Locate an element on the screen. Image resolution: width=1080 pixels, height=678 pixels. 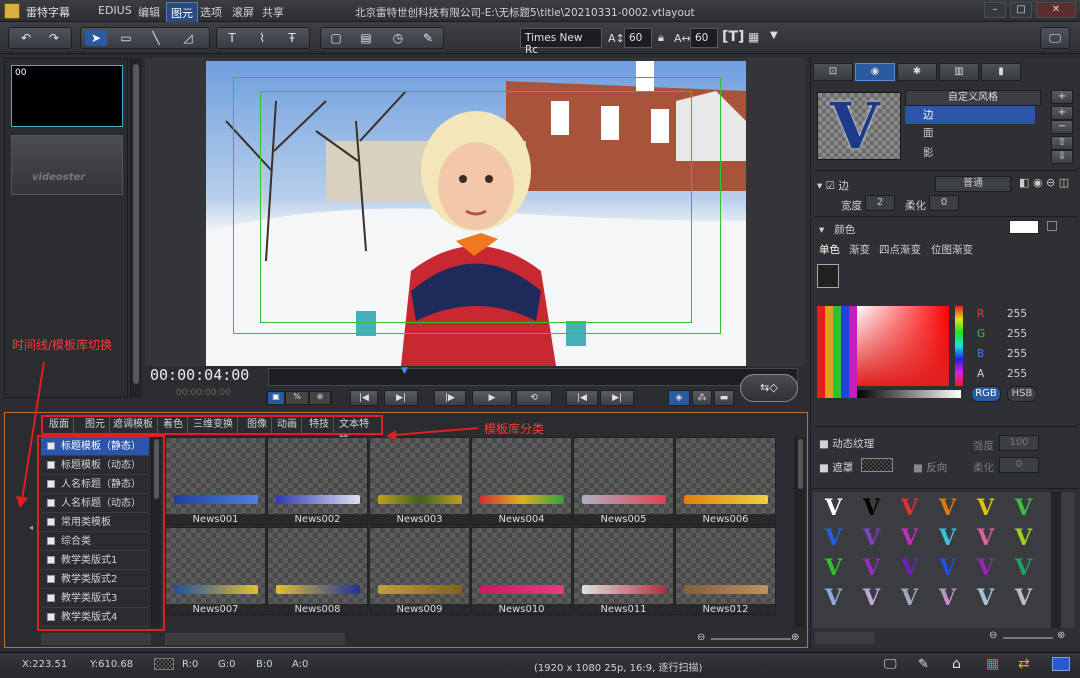
edge-style-icons: ◧ ◉ ⊖ ◫ is located at coordinates (1044, 182).